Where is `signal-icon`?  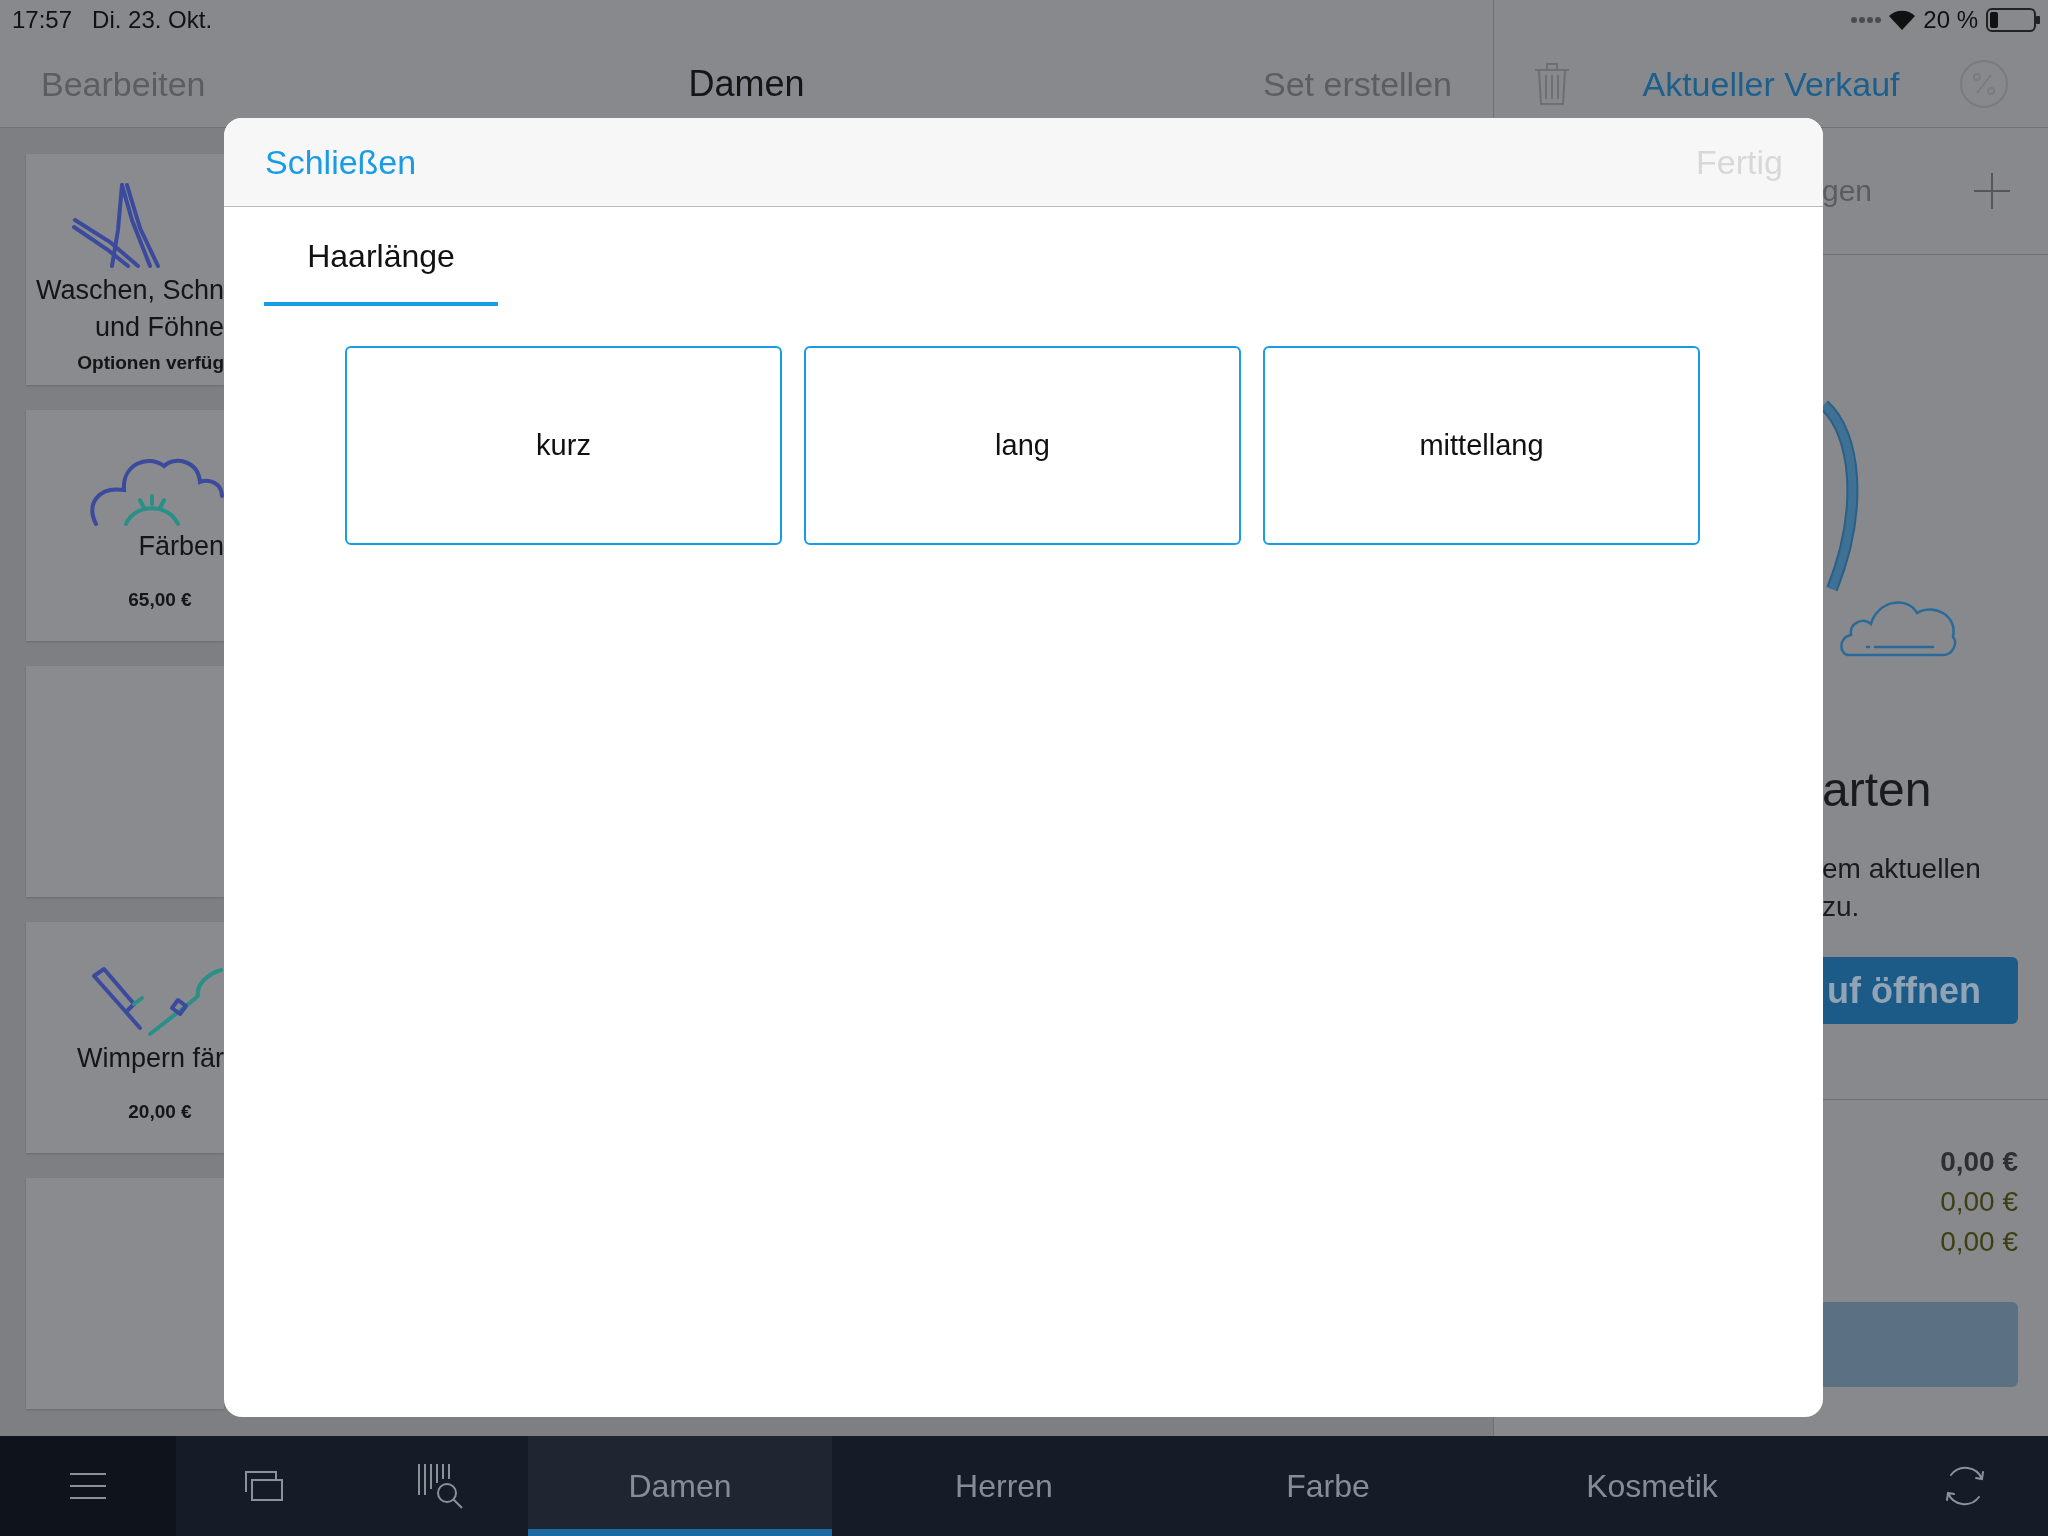
signal-icon is located at coordinates (1866, 20).